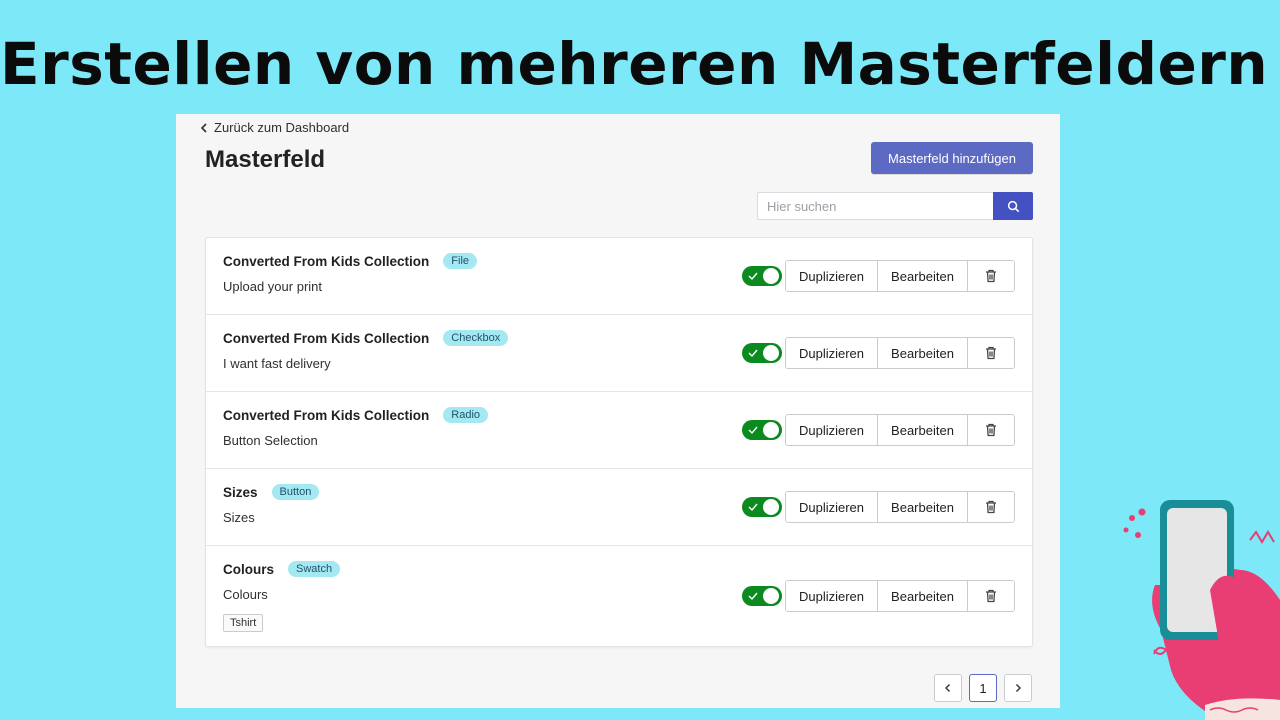  I want to click on row-heading: Converted From Kids Collection Checkbox, so click(366, 338).